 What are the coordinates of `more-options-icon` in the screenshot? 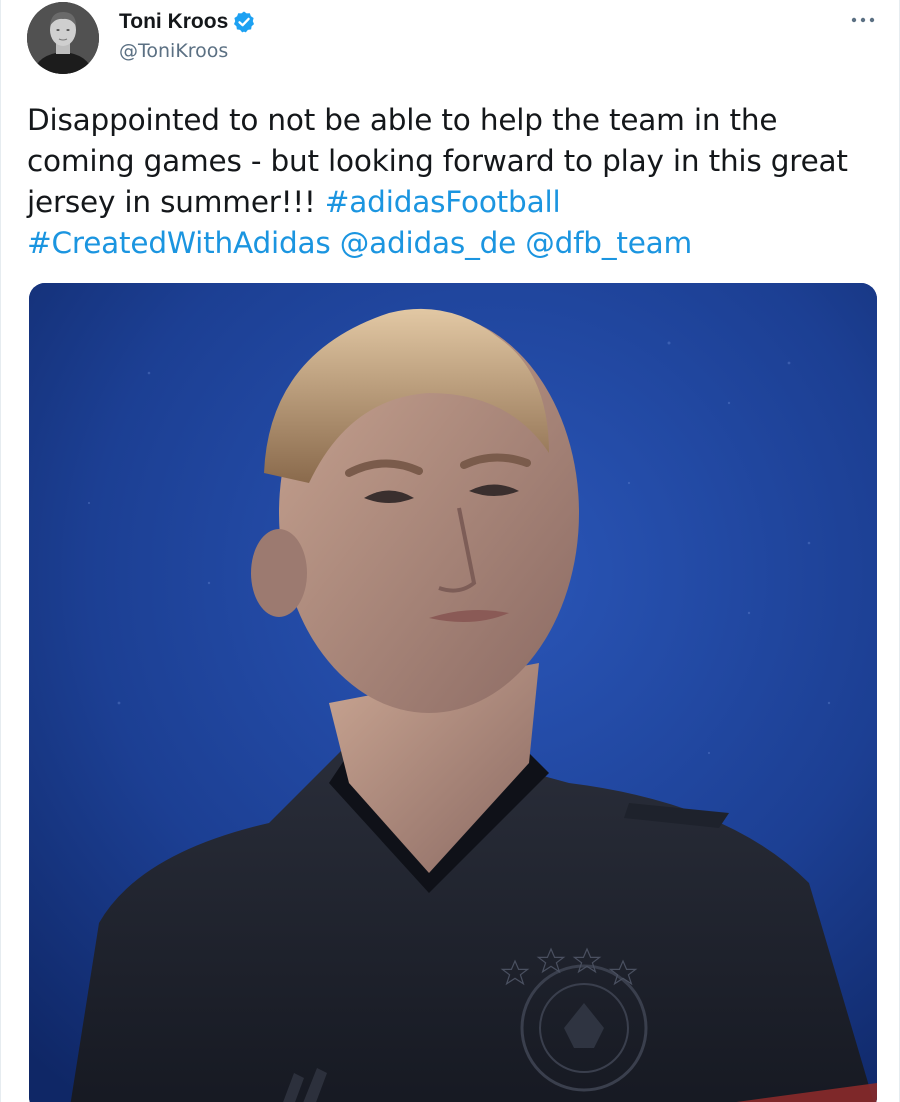 It's located at (863, 20).